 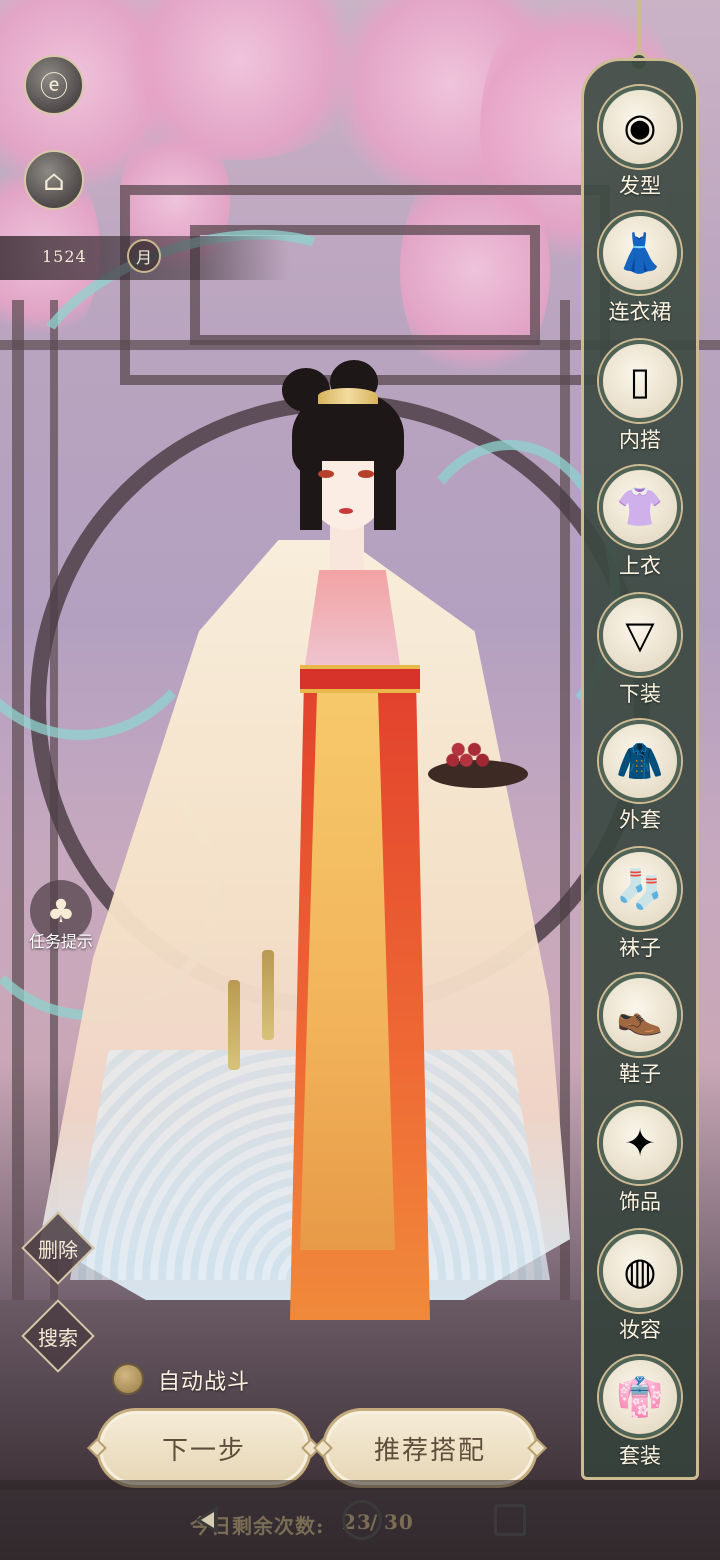 What do you see at coordinates (352, 617) in the screenshot?
I see `bodice` at bounding box center [352, 617].